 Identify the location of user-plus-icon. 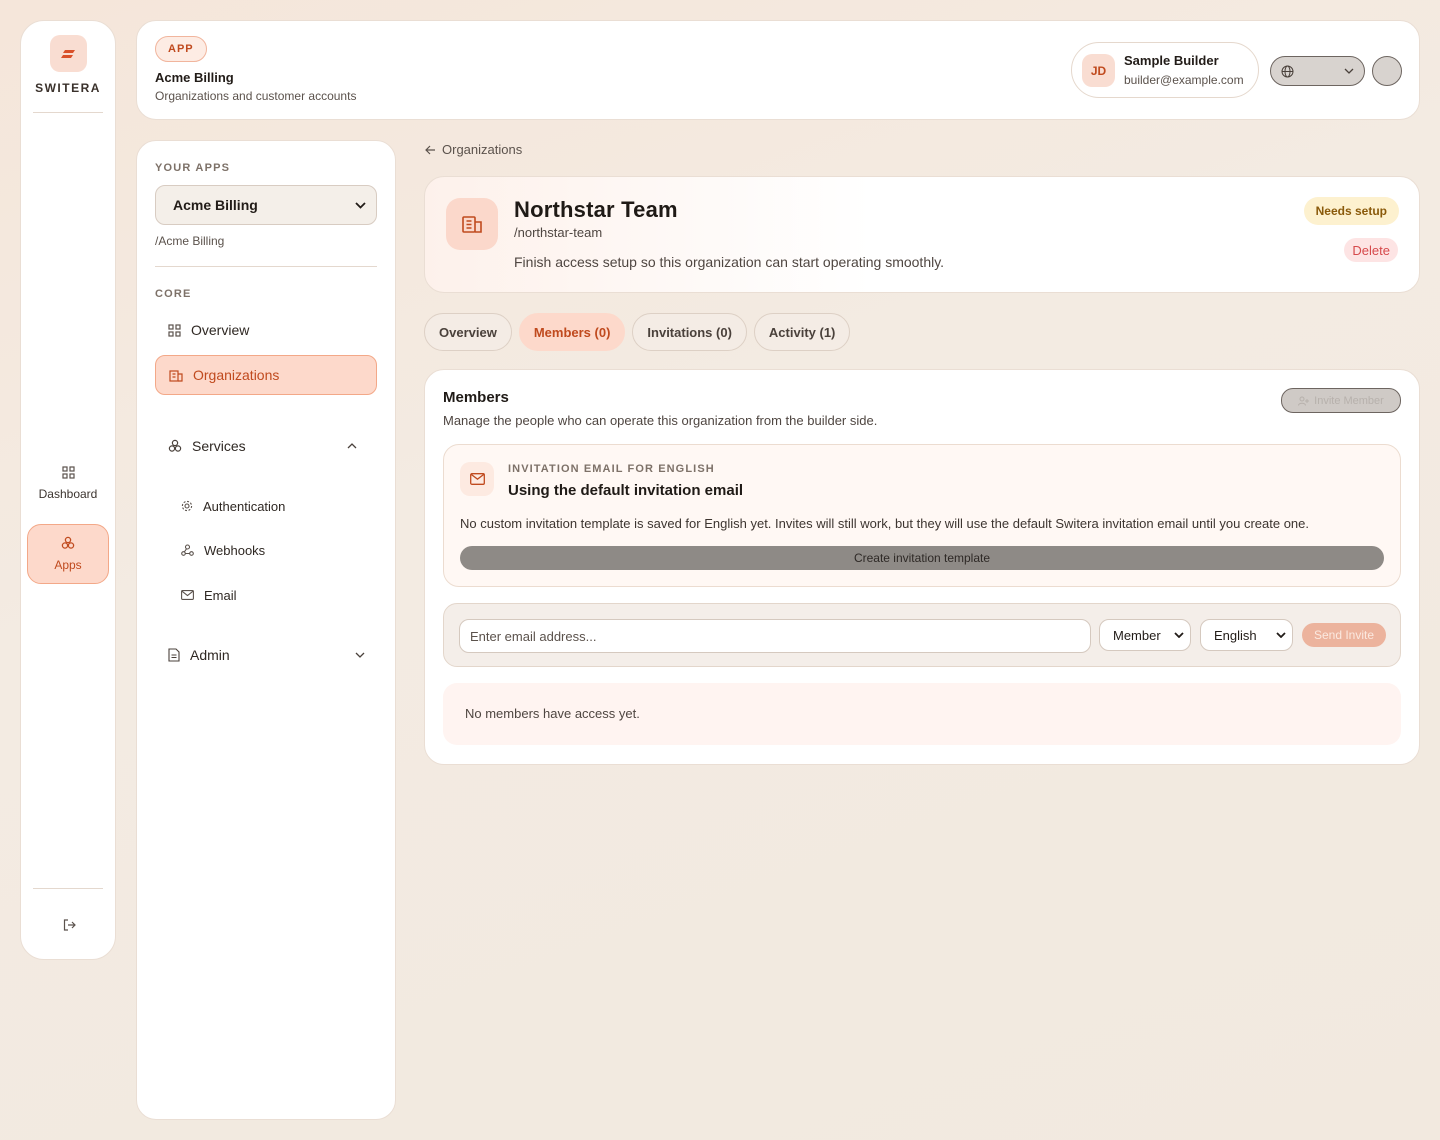
(1304, 401).